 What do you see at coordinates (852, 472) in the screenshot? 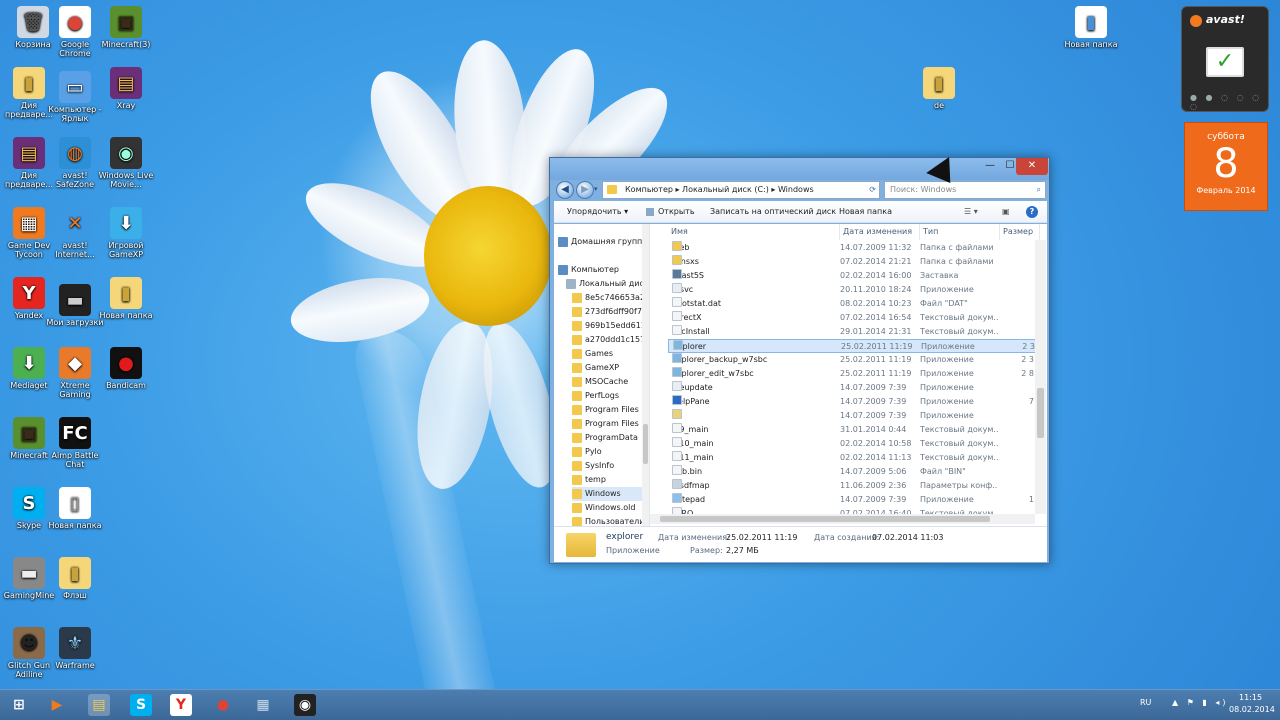
I see `file-row: mib.bin 14.07.2009 5:06 Файл "BIN"` at bounding box center [852, 472].